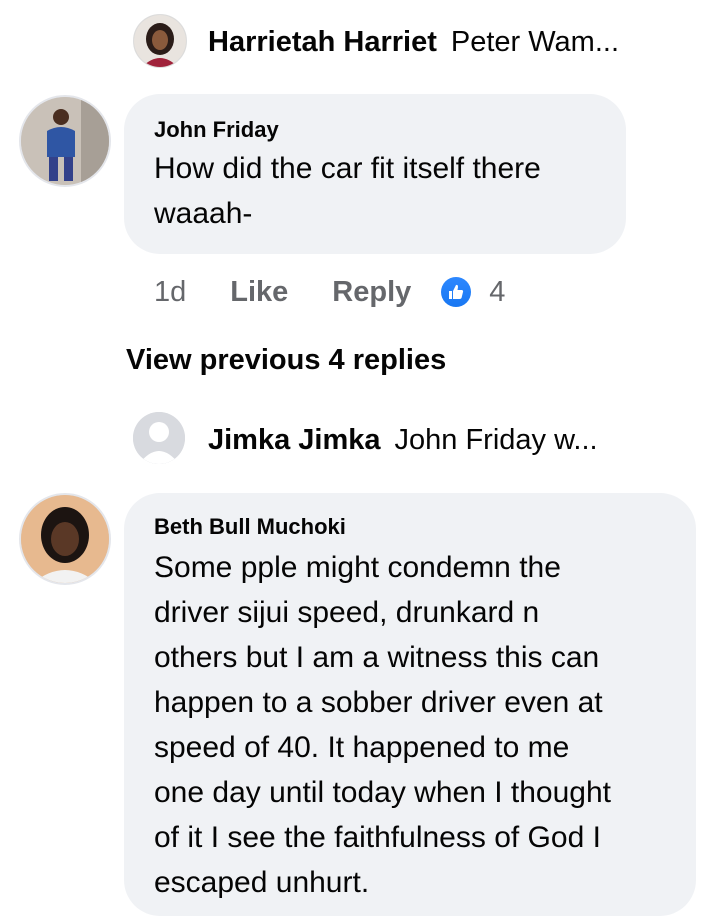  What do you see at coordinates (383, 792) in the screenshot?
I see `comment-text-line: one day until today when I thought` at bounding box center [383, 792].